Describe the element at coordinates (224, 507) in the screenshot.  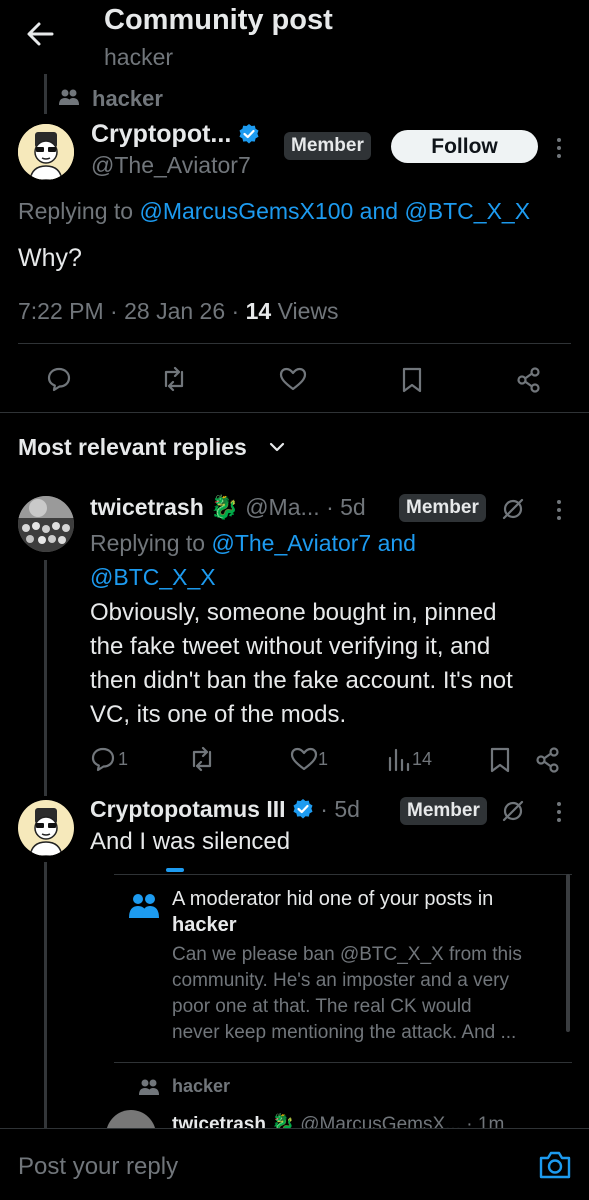
I see `dragon-emoji-icon: 🐉` at that location.